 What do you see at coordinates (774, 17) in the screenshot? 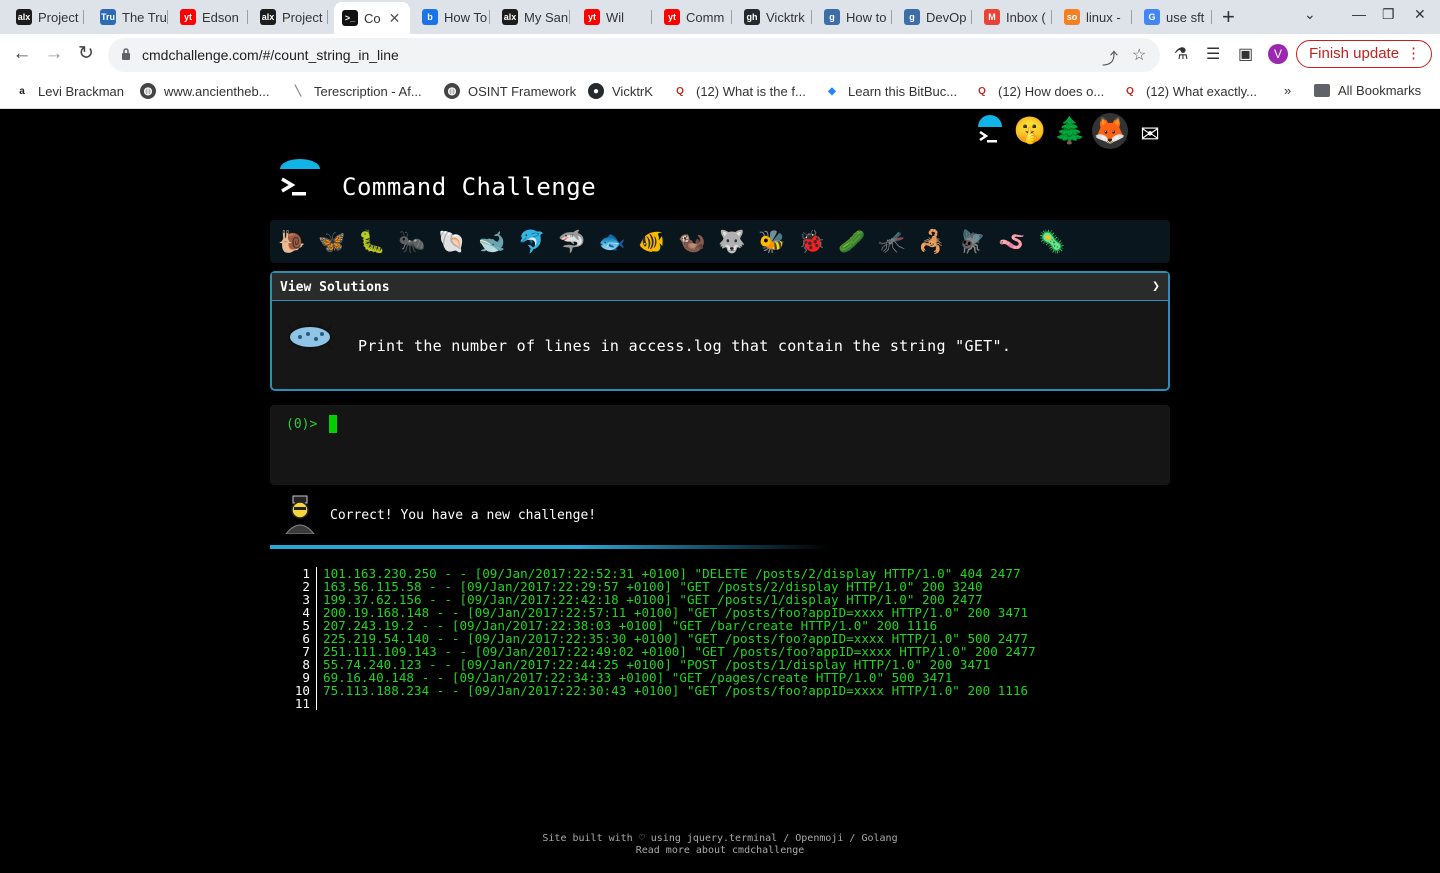
I see `browser-tab: gh Vicktrk` at bounding box center [774, 17].